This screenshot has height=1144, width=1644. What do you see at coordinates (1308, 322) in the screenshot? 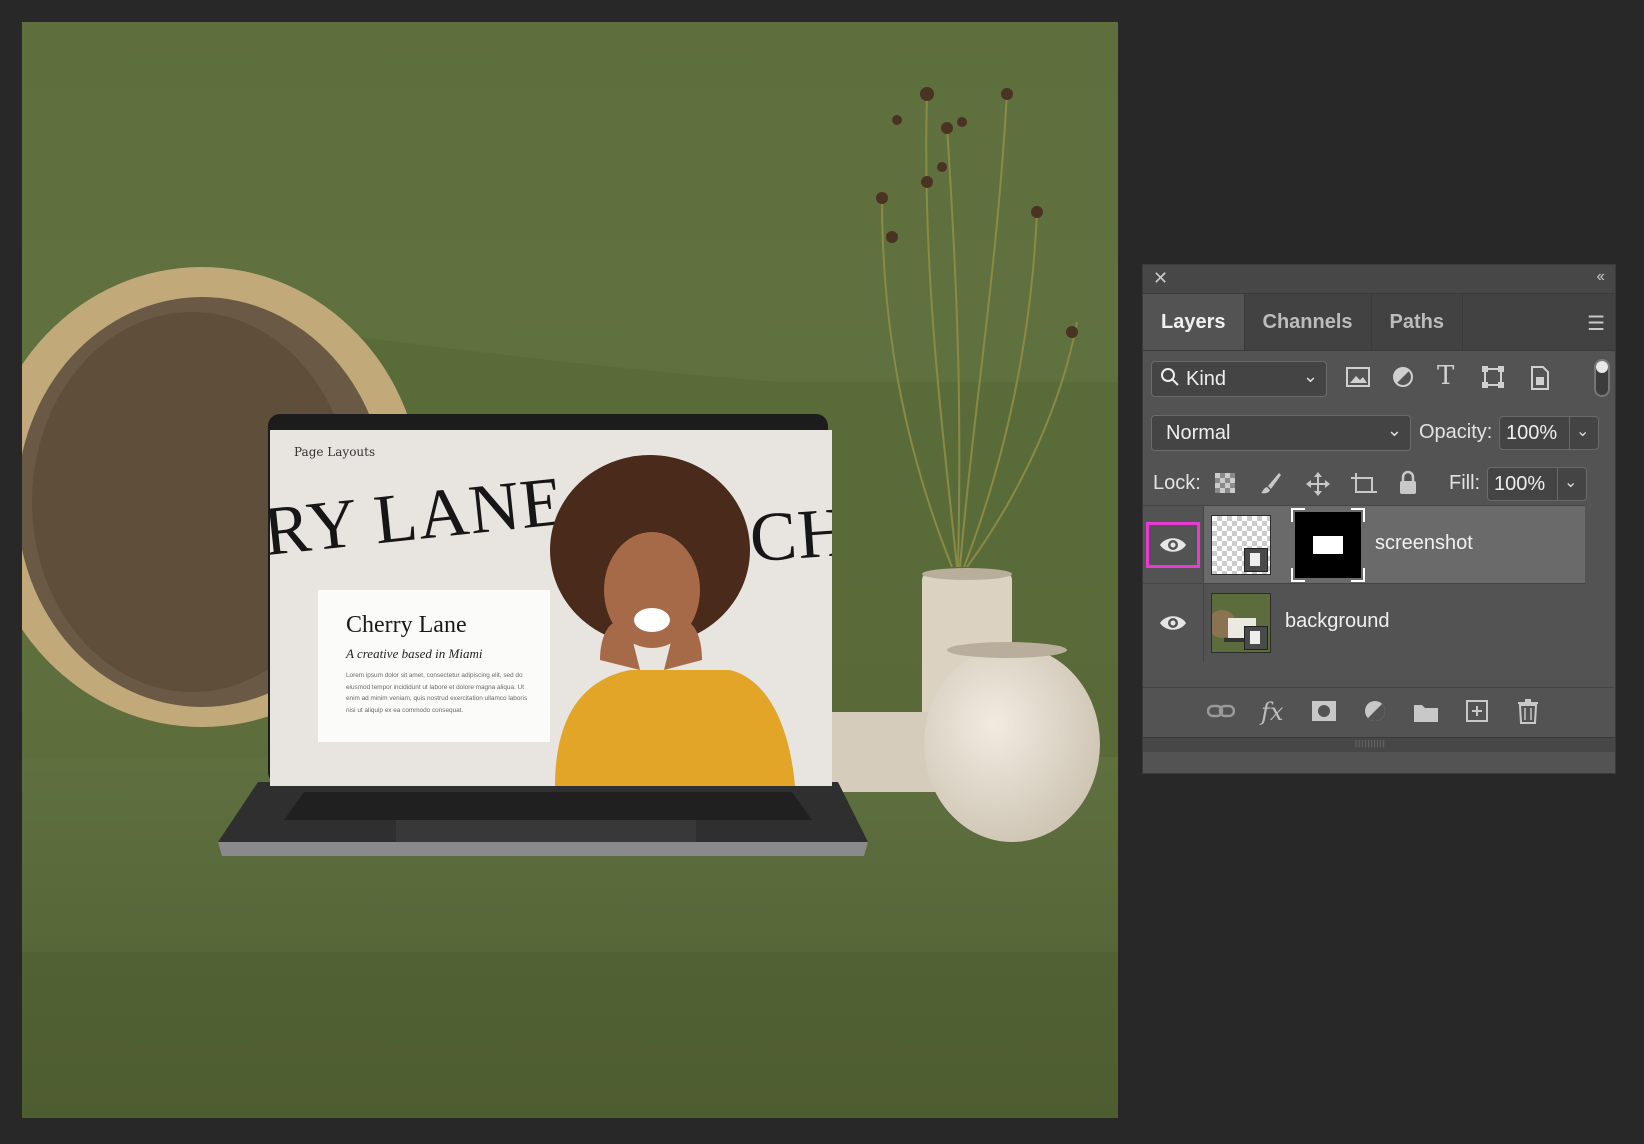
I see `tab-channels: Channels` at bounding box center [1308, 322].